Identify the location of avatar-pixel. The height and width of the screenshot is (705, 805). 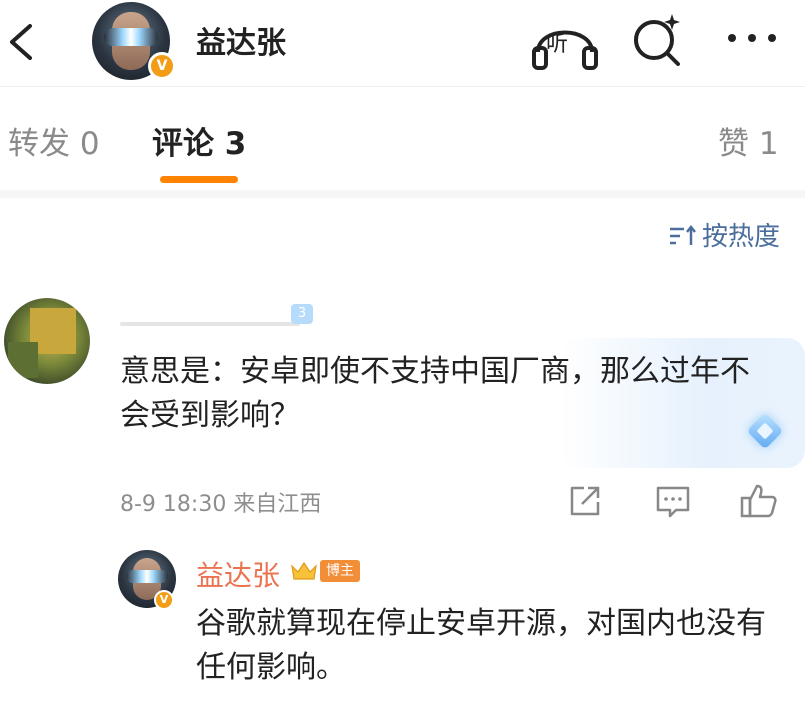
(23, 360).